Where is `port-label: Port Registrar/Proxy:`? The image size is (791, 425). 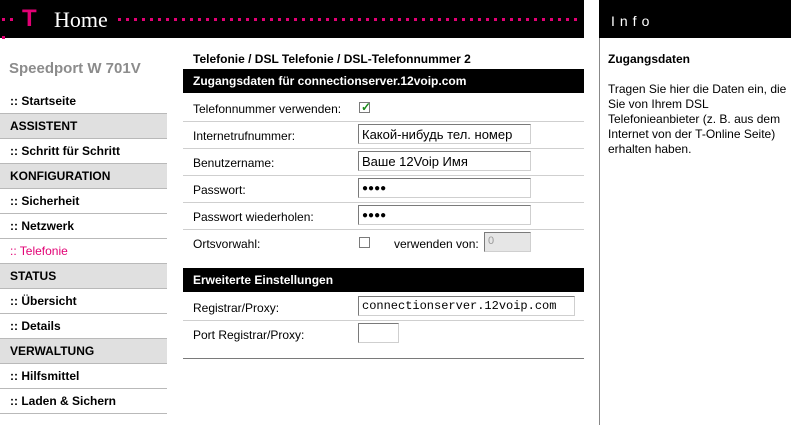
port-label: Port Registrar/Proxy: is located at coordinates (249, 335).